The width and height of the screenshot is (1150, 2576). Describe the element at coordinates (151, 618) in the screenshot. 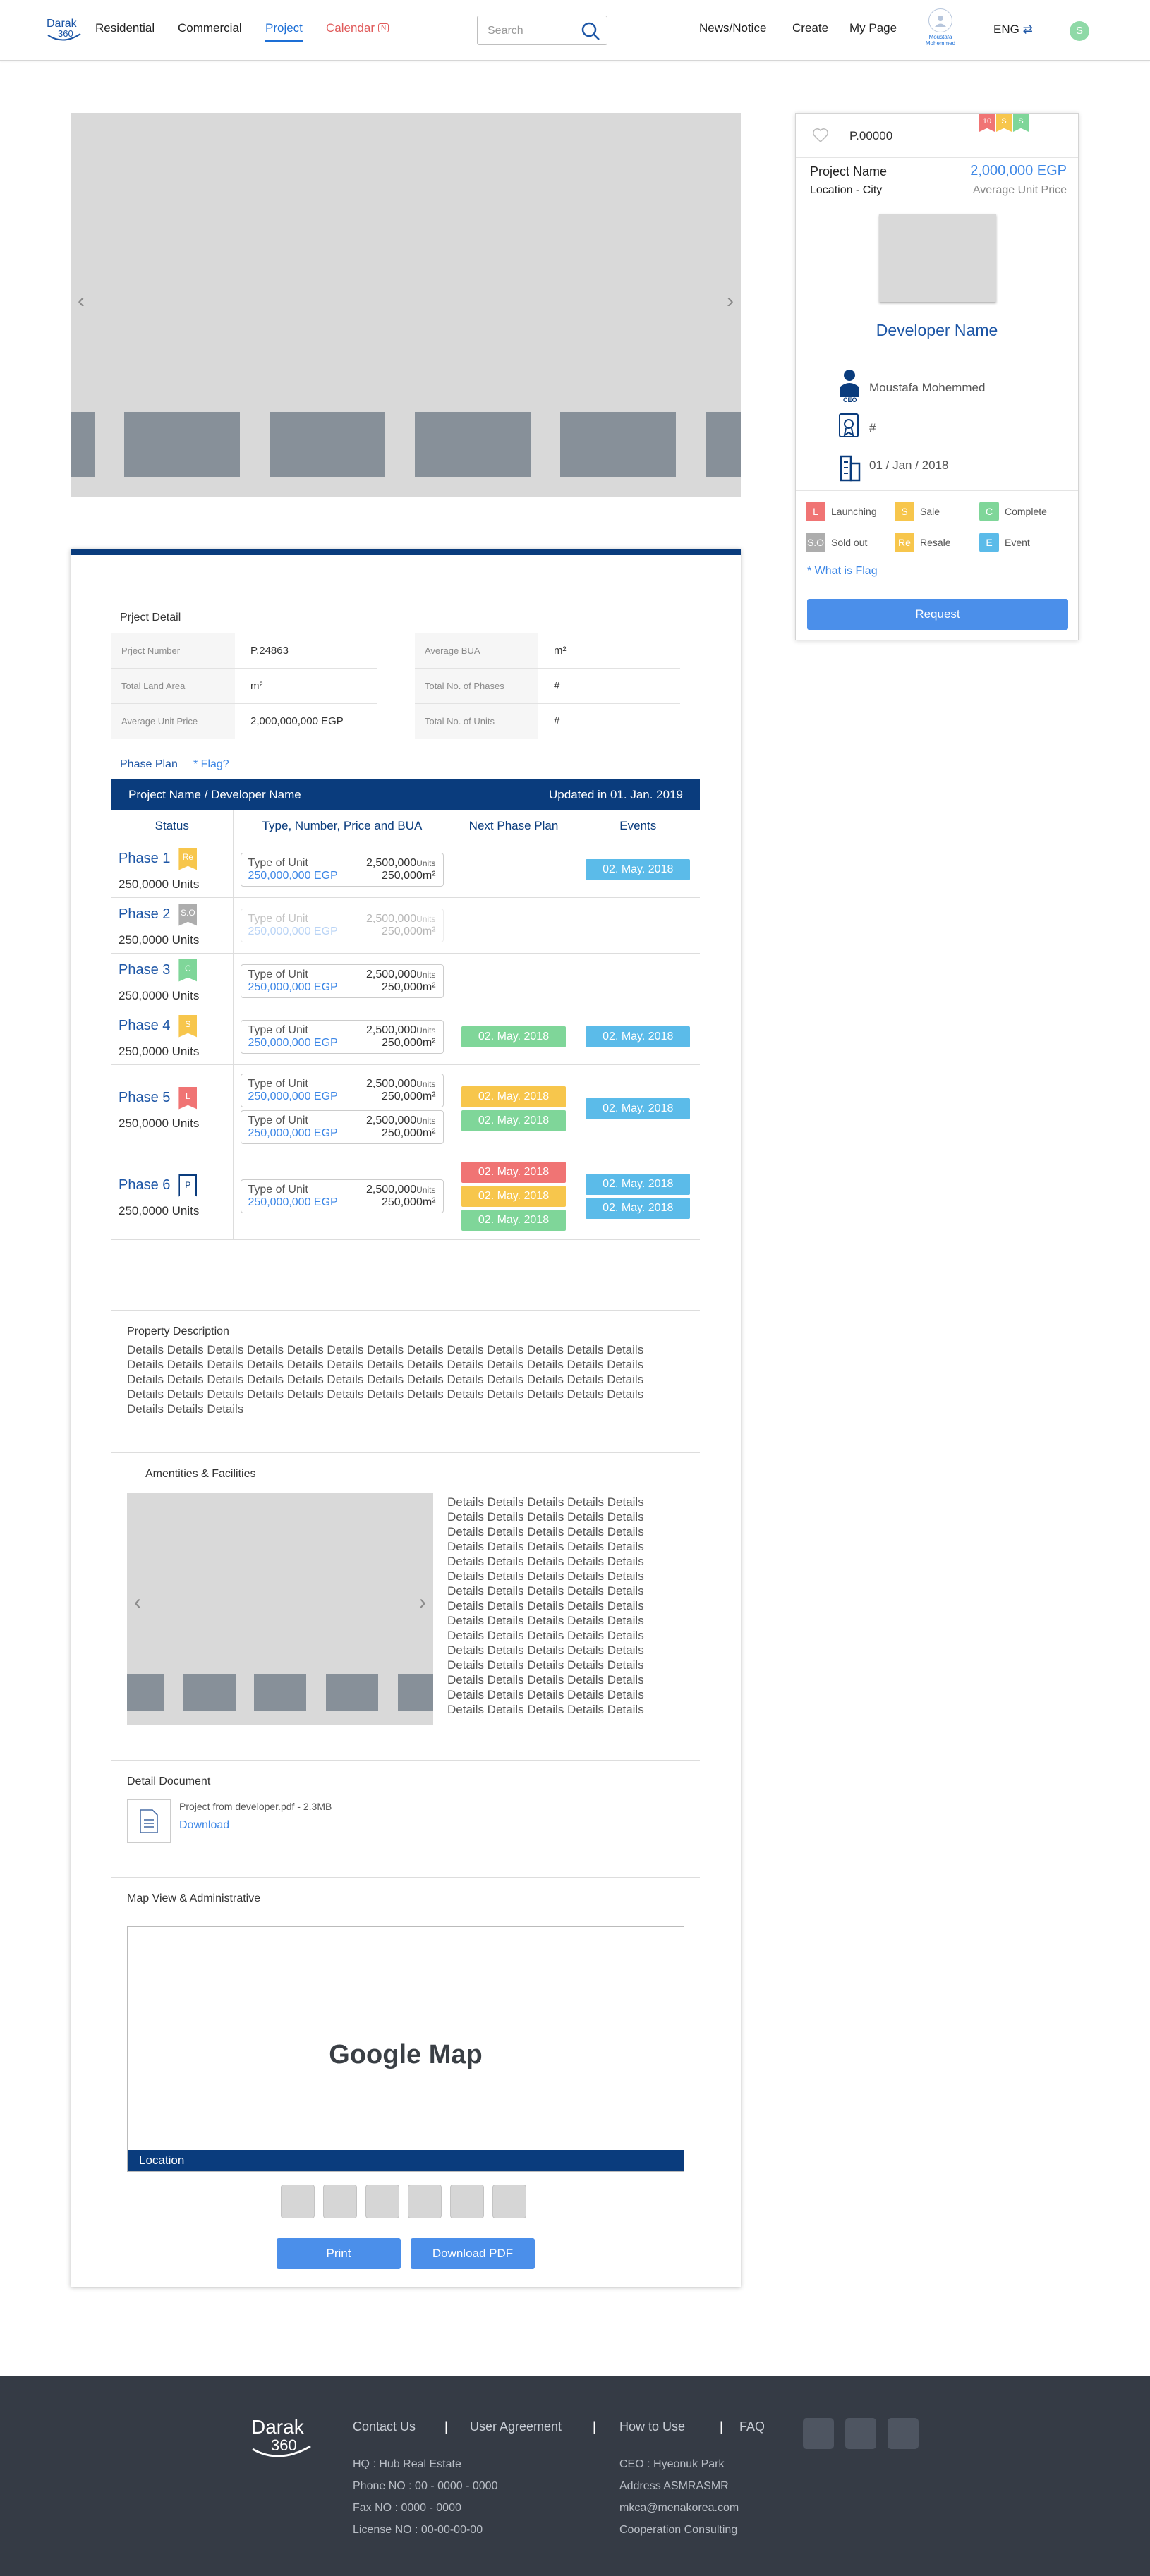

I see `project-detail-title: Prject Detail` at that location.